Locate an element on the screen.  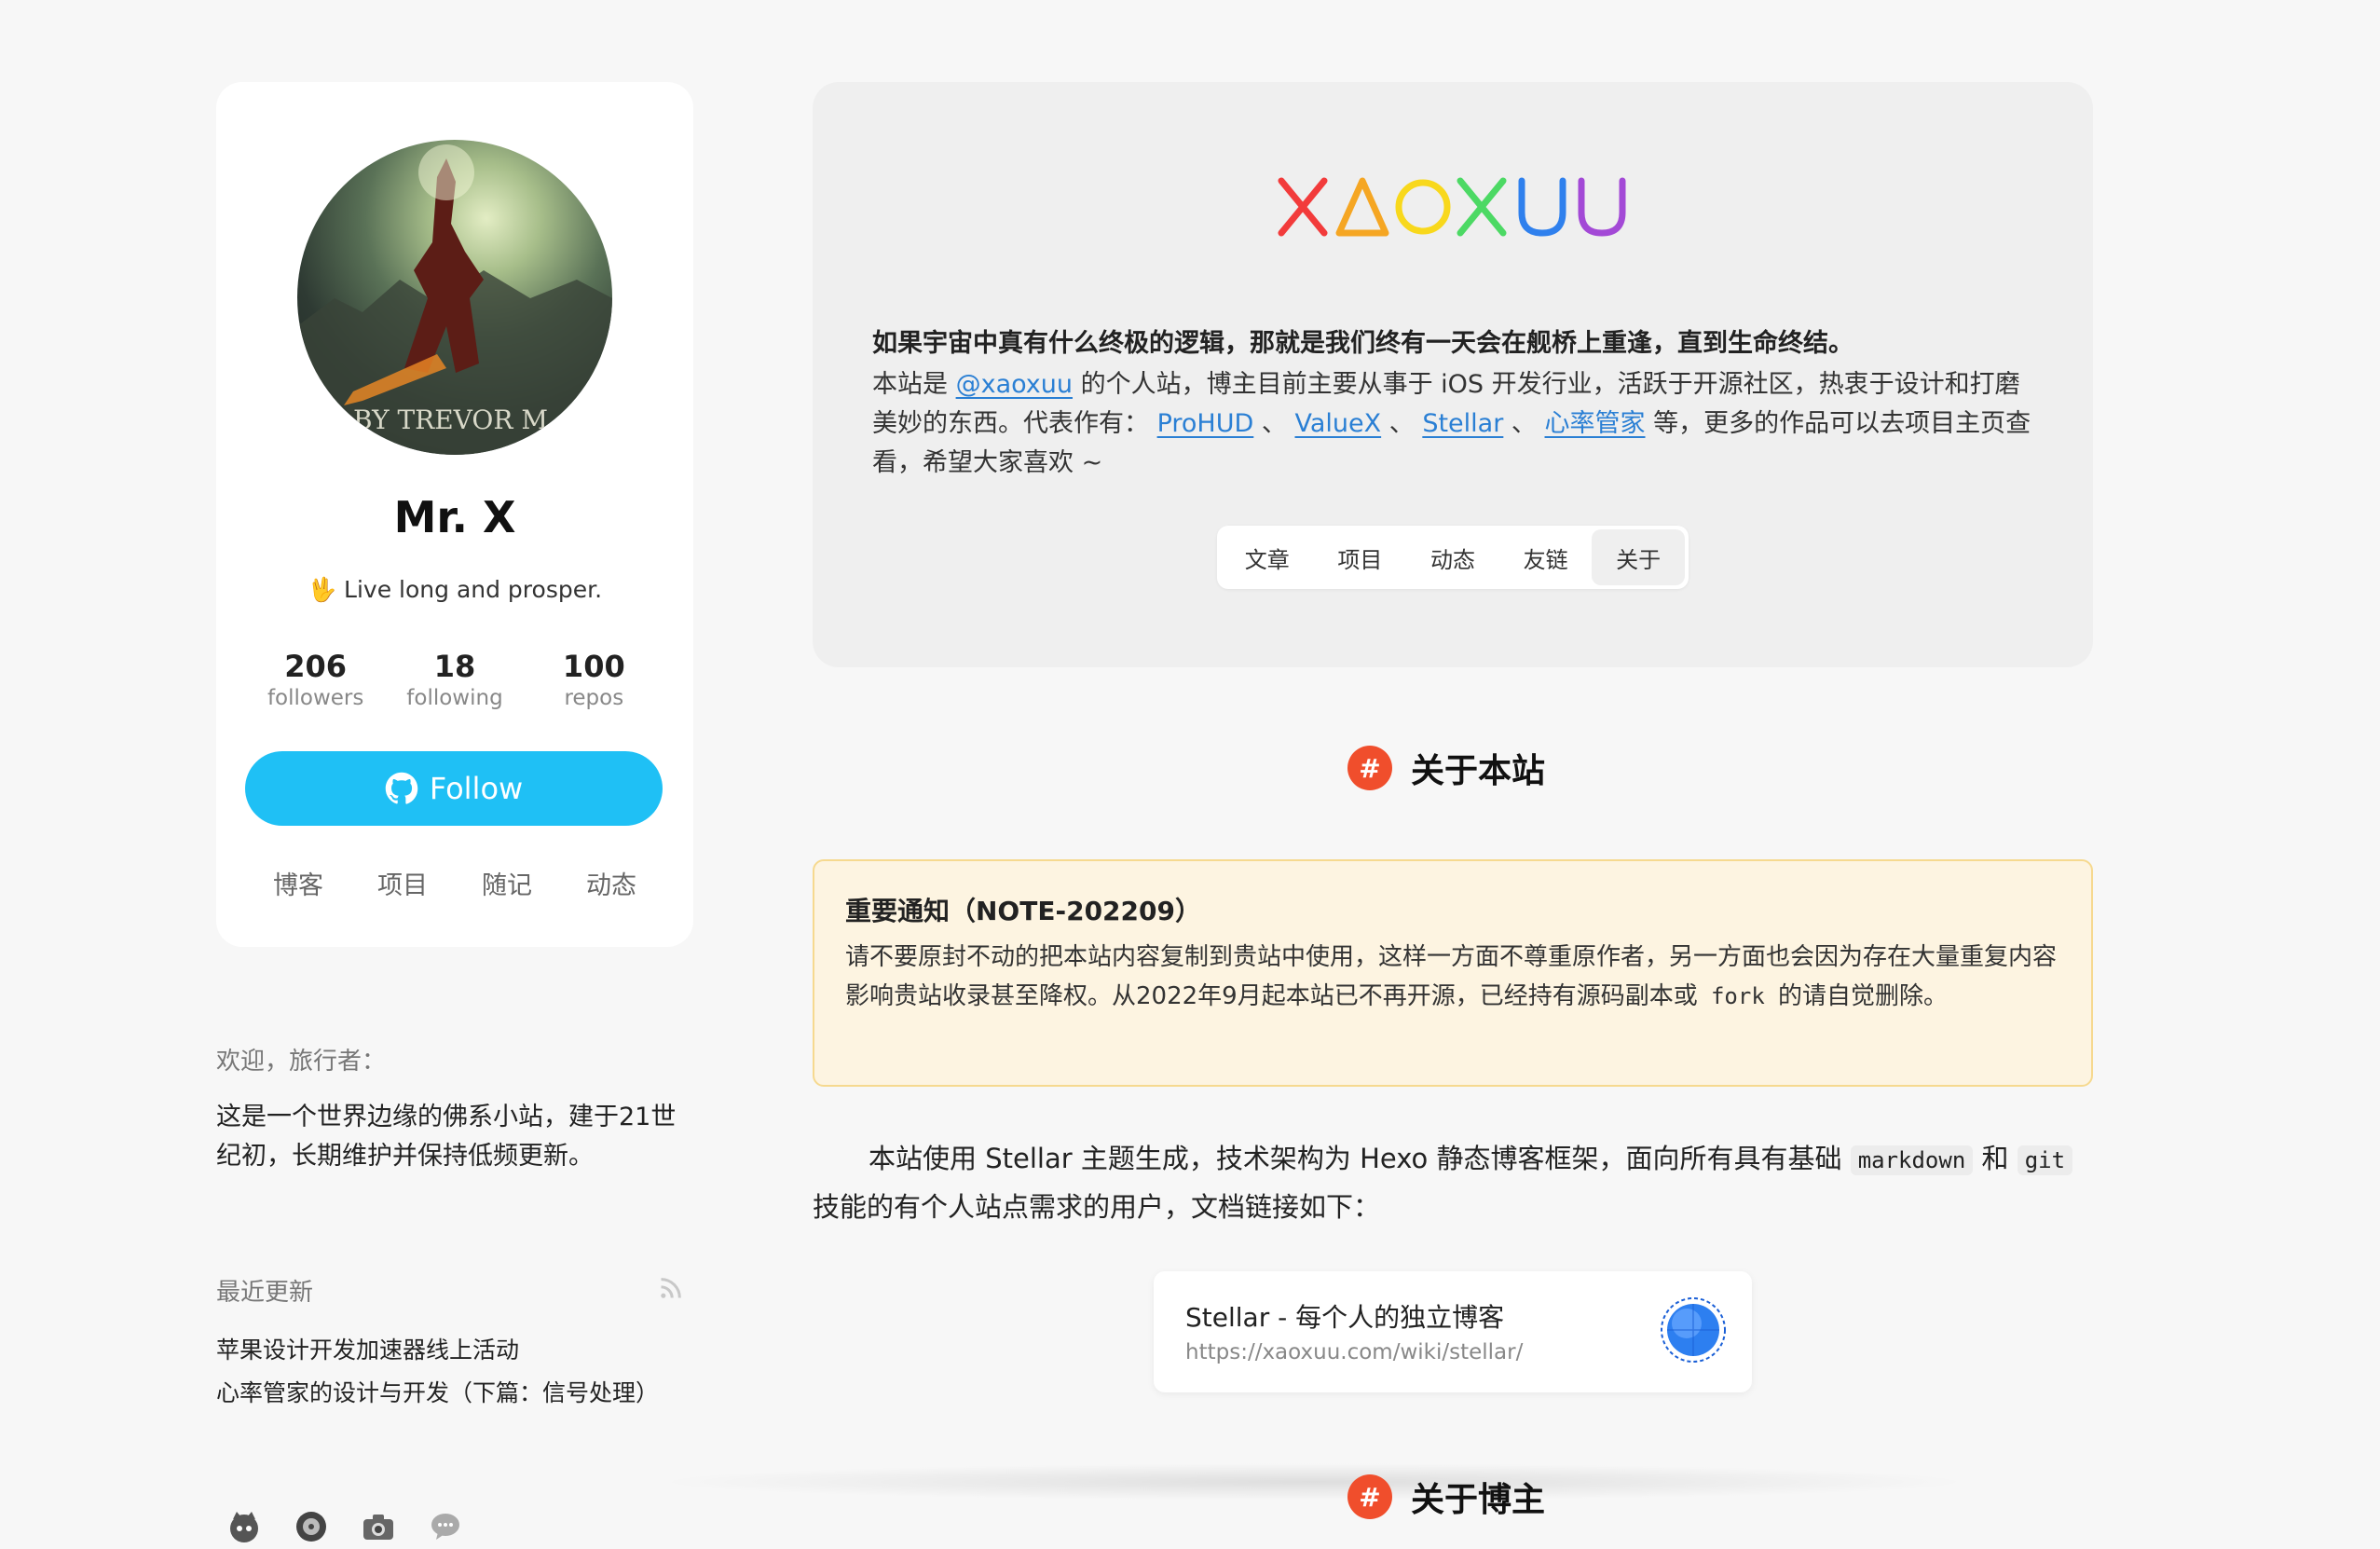
page-shadow is located at coordinates (1314, 1482).